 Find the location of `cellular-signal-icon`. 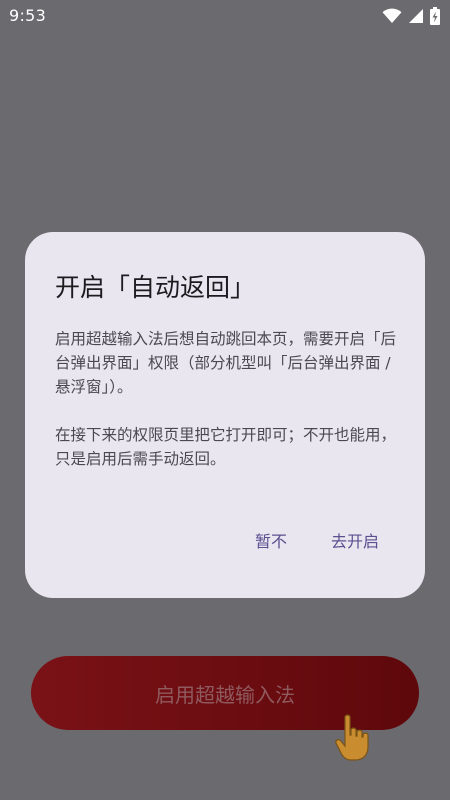

cellular-signal-icon is located at coordinates (416, 16).